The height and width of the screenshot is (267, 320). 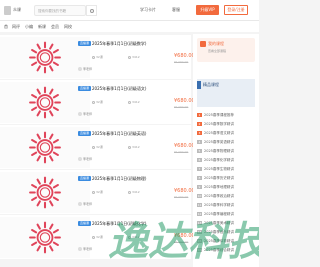 I want to click on search-button, so click(x=91, y=10).